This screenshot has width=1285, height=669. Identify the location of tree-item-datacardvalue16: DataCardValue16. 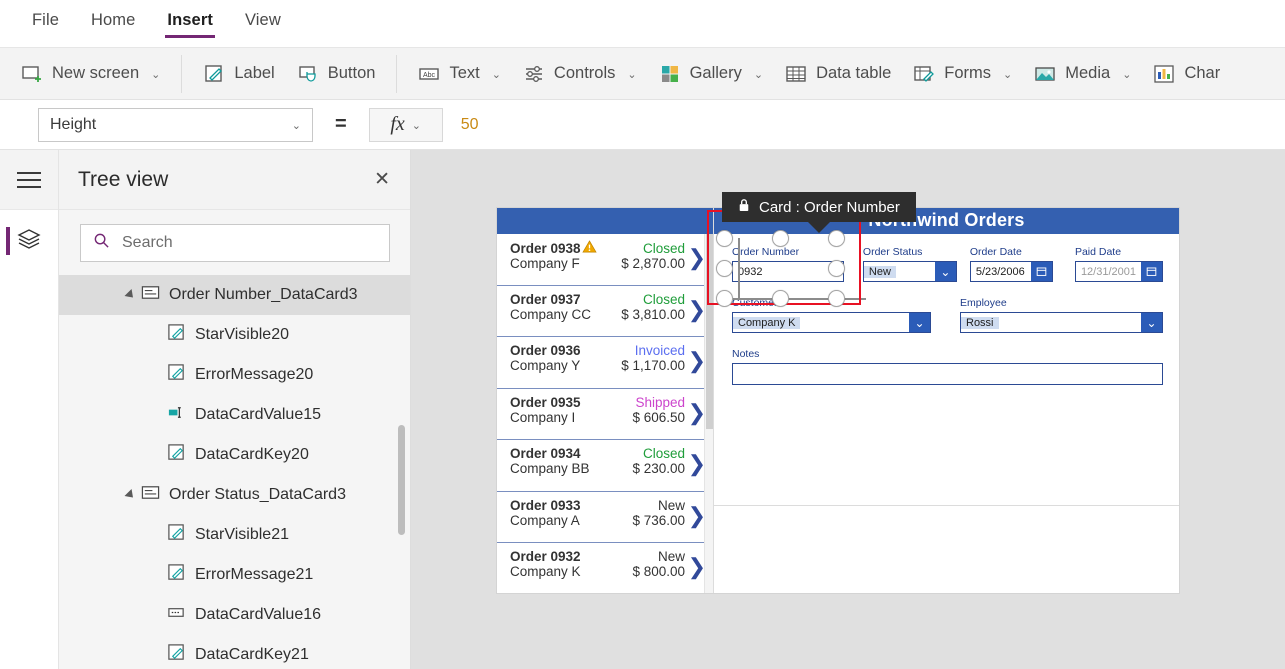
(234, 615).